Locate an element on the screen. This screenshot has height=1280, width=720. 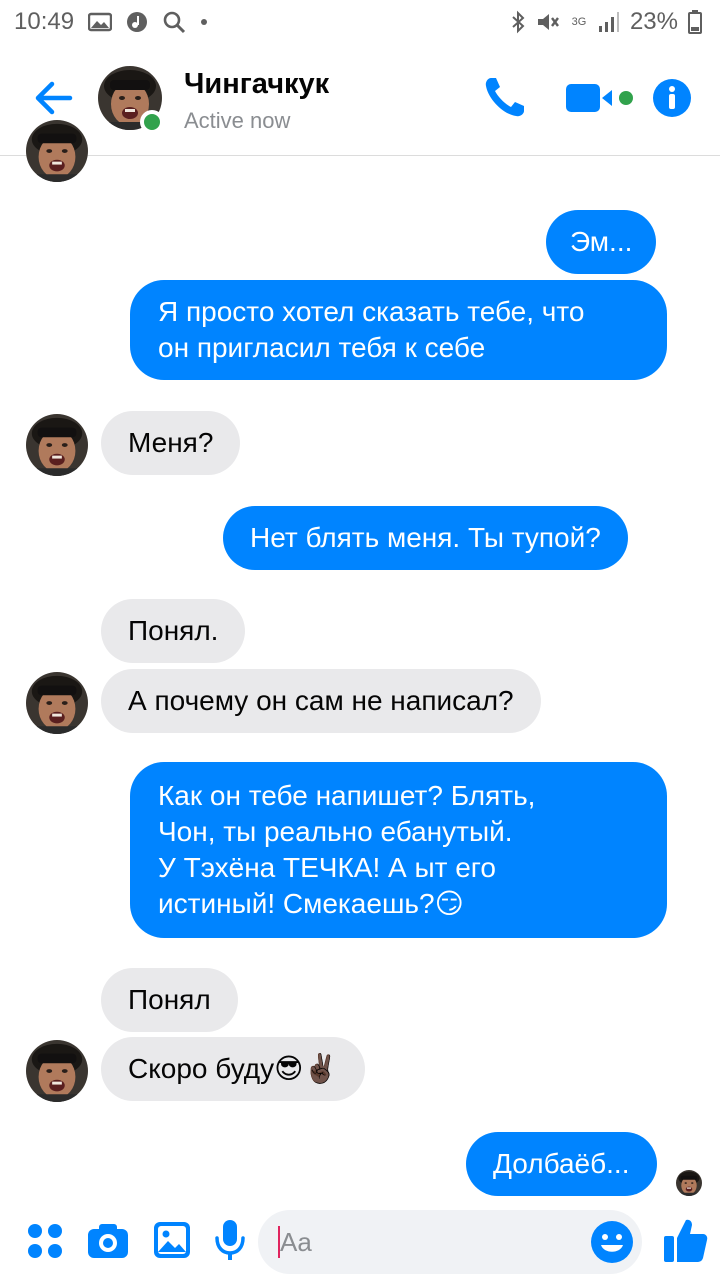
message-input-wrapper is located at coordinates (450, 1242).